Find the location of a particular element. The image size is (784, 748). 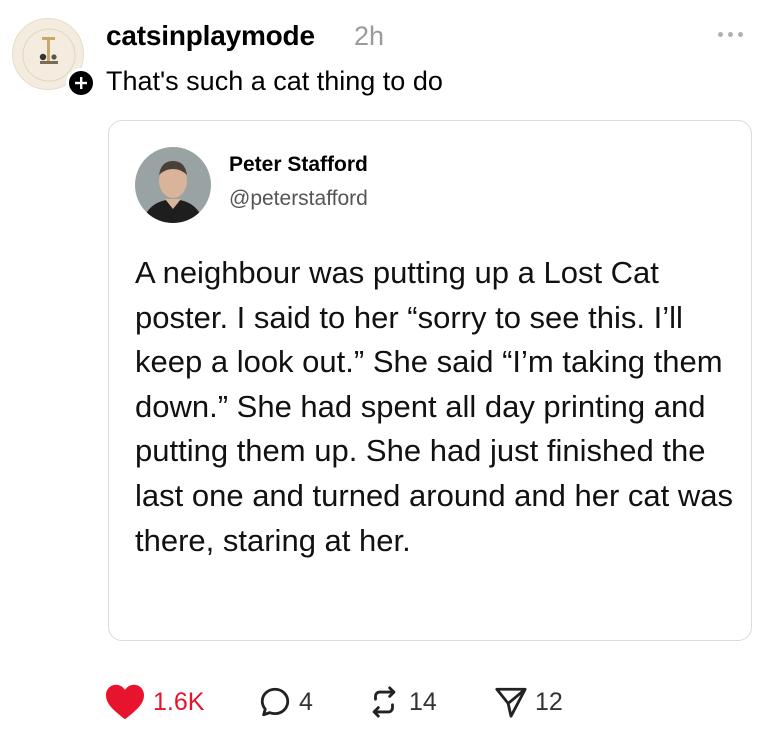

heart-icon is located at coordinates (125, 702).